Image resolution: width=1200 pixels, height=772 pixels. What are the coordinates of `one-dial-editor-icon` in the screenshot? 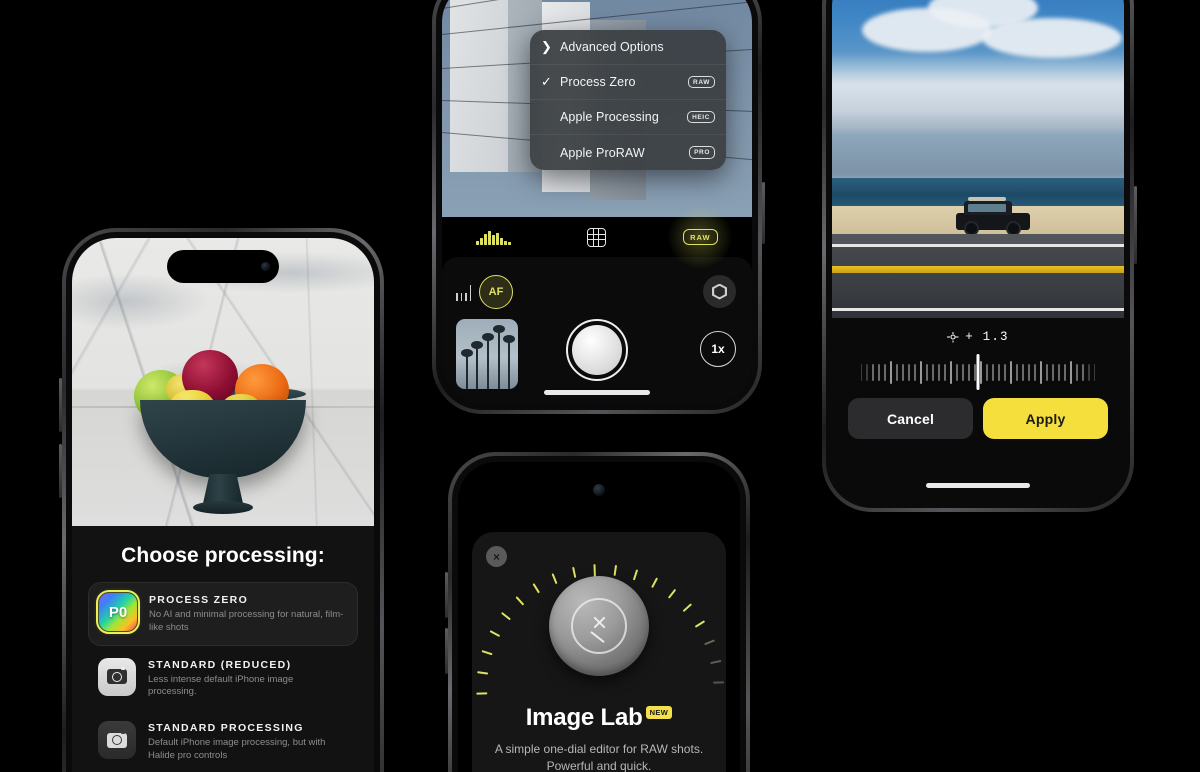 It's located at (600, 627).